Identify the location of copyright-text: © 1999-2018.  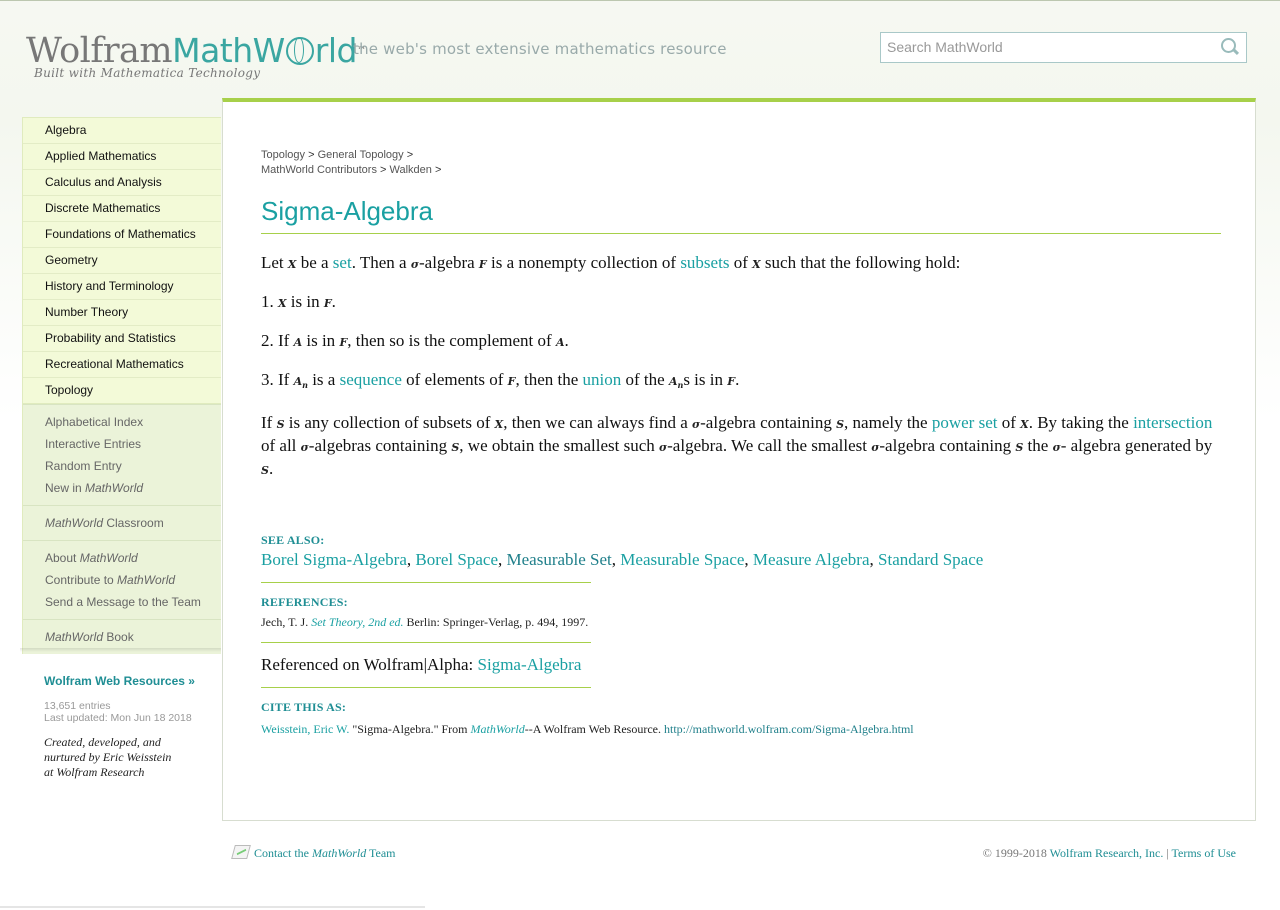
(1016, 853).